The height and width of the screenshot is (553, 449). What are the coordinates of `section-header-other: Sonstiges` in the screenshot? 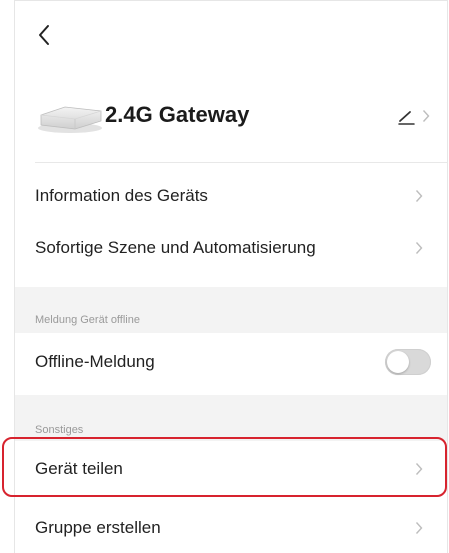 It's located at (231, 418).